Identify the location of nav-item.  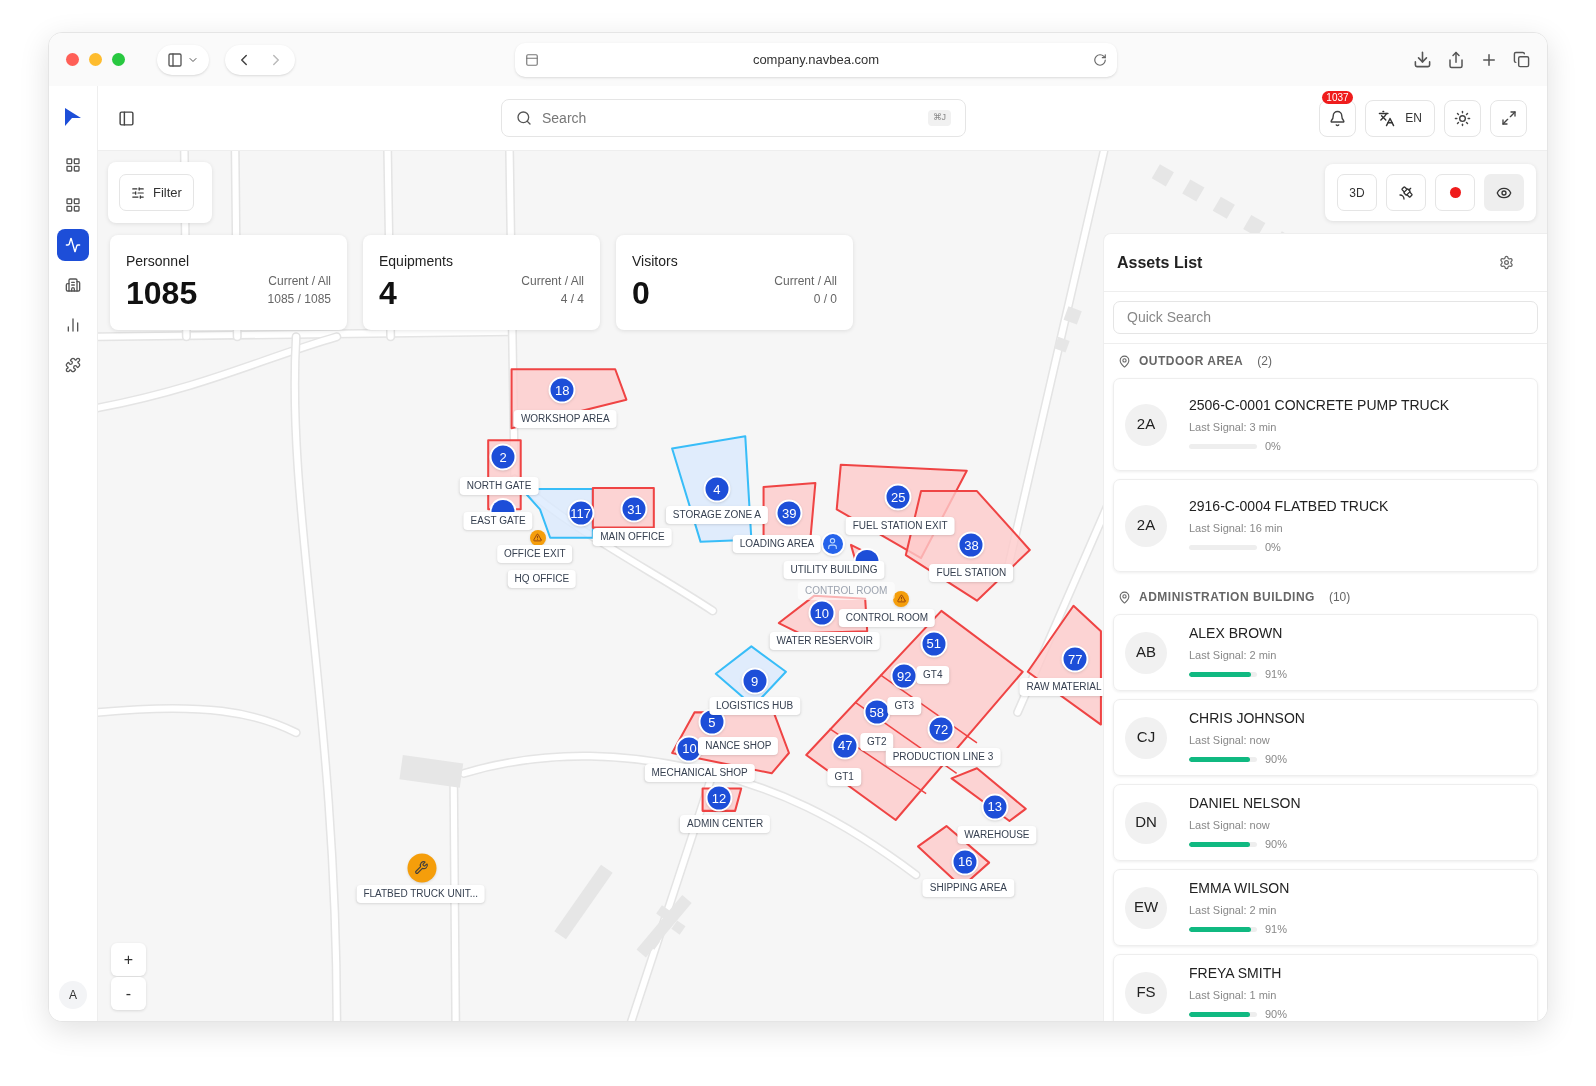
(73, 245).